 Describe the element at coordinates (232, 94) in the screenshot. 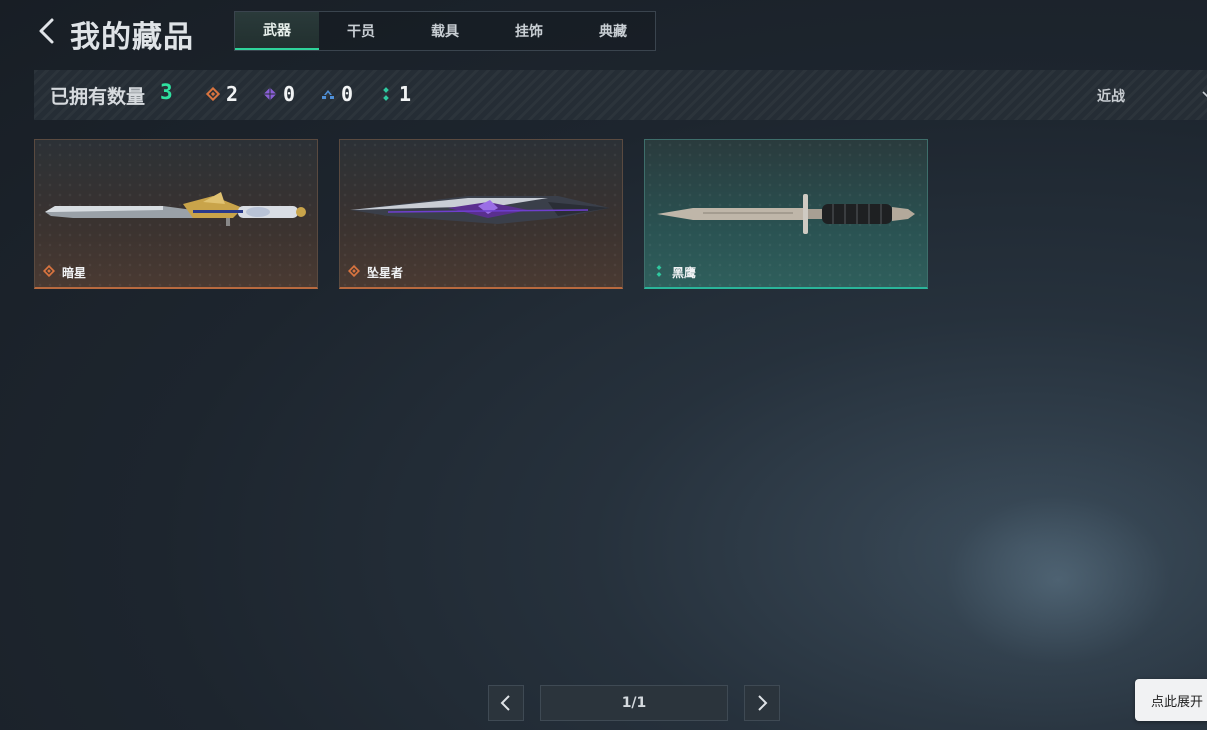

I see `rarity-count: 2` at that location.